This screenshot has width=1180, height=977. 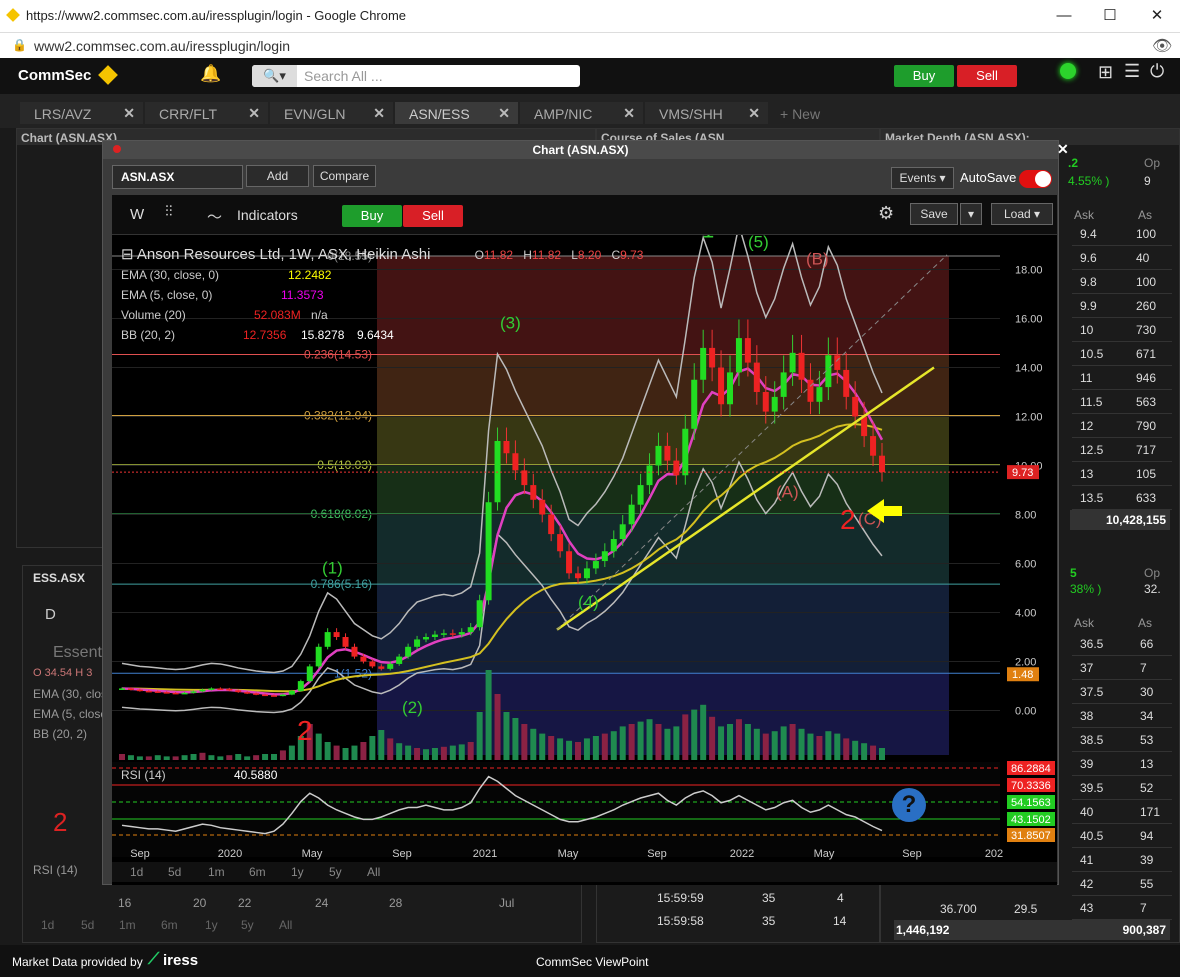 I want to click on depth-row: 40 171, so click(x=1122, y=812).